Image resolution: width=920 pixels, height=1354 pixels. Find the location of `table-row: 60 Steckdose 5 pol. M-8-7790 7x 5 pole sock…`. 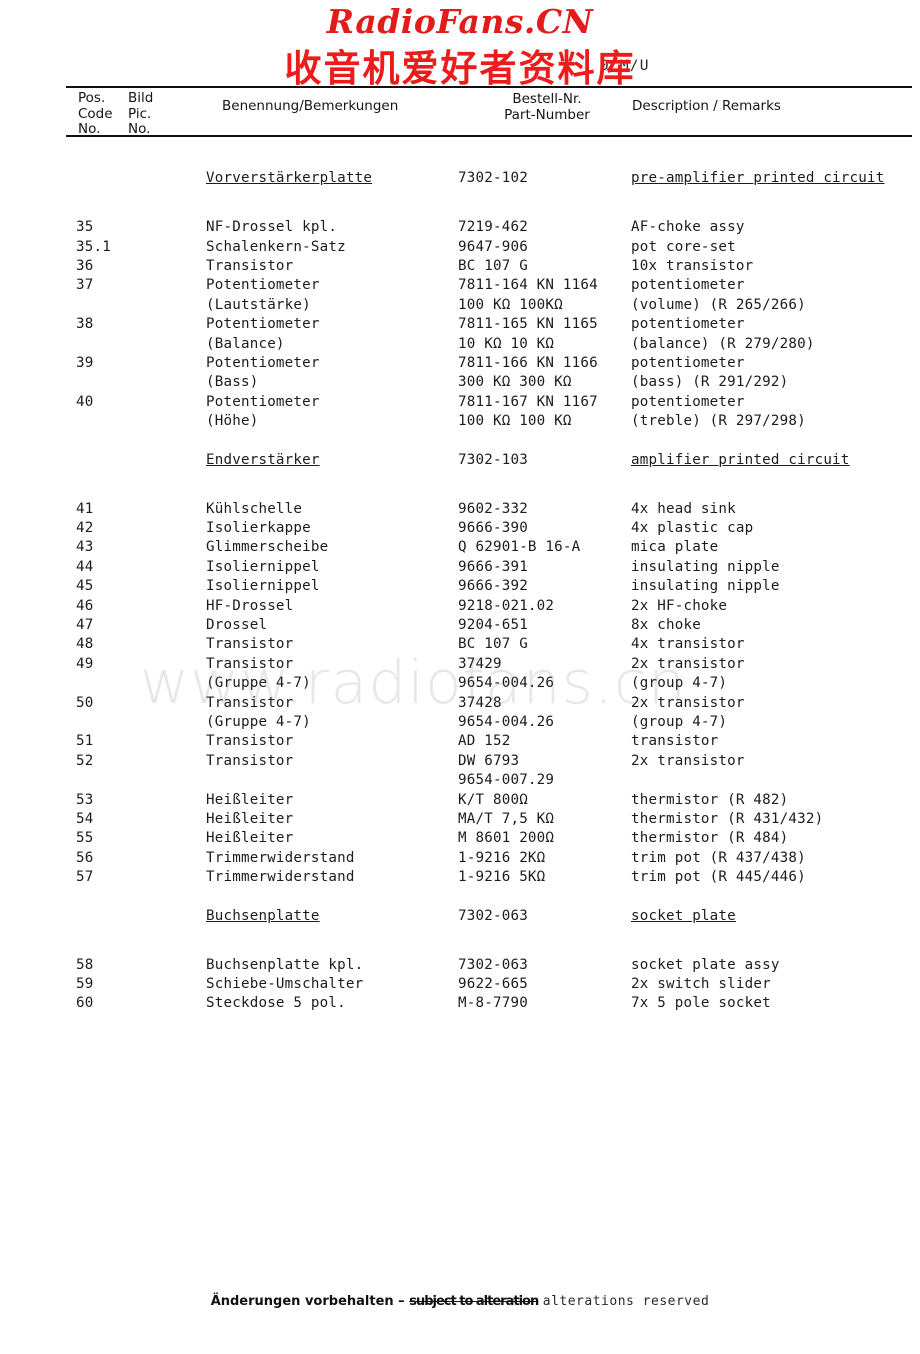

table-row: 60 Steckdose 5 pol. M-8-7790 7x 5 pole sock… is located at coordinates (489, 1003).